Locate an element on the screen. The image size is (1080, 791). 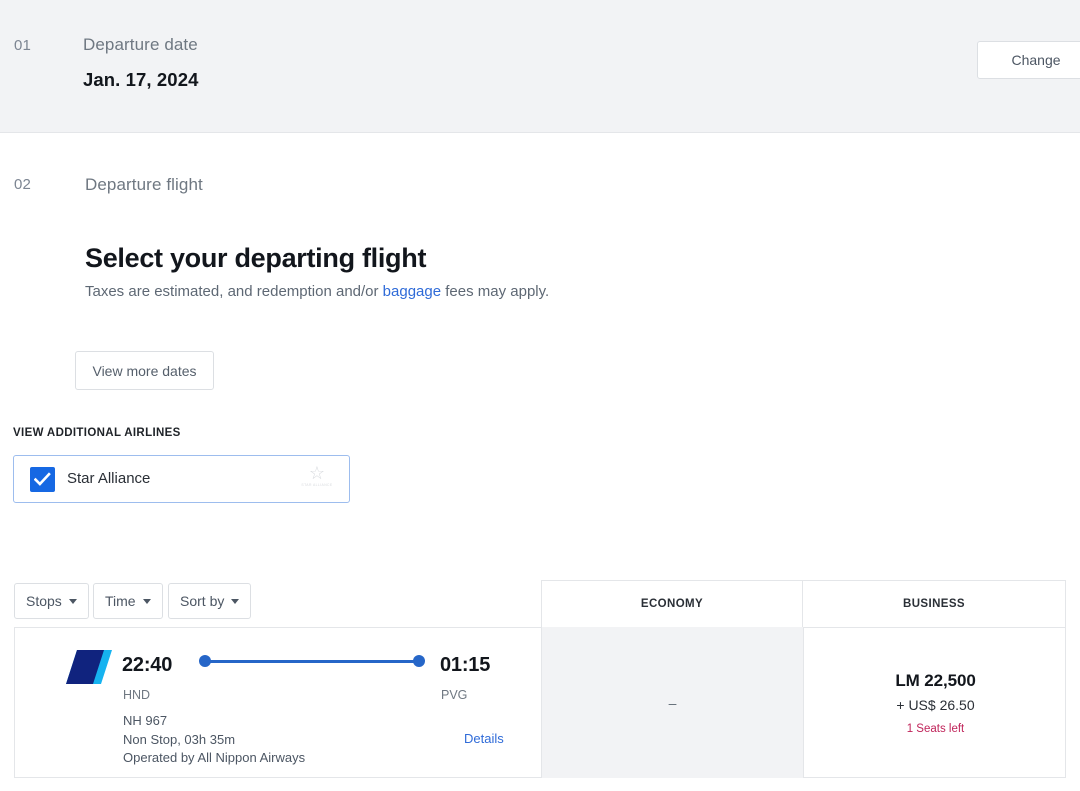
star-alliance-logo-icon: ☆ STAR ALLIANCE is located at coordinates (317, 480).